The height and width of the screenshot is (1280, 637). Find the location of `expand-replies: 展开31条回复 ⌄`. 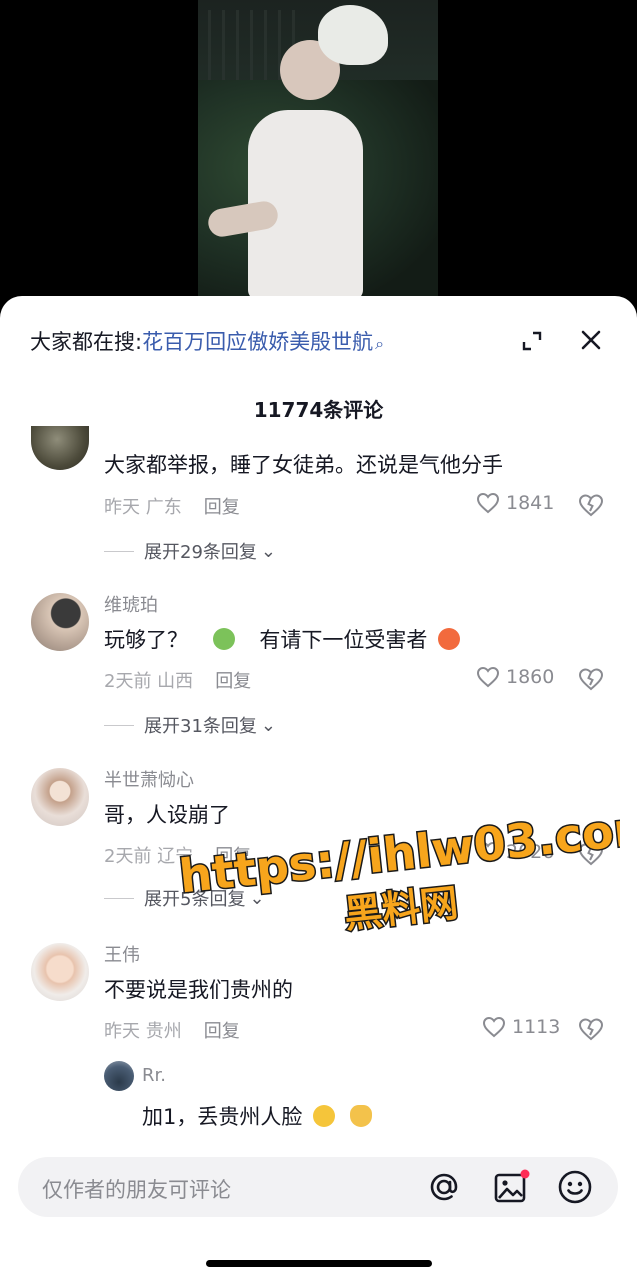

expand-replies: 展开31条回复 ⌄ is located at coordinates (190, 725).